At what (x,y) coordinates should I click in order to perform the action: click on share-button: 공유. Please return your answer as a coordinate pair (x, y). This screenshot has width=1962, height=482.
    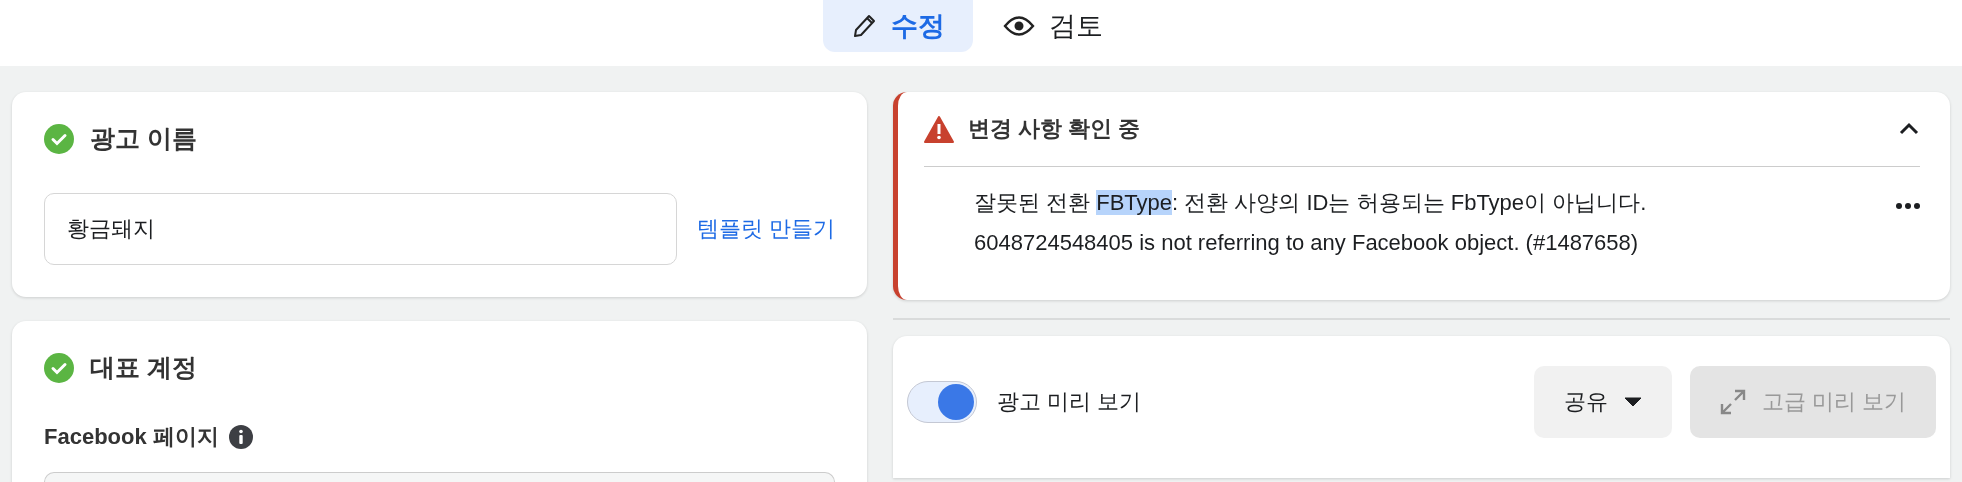
    Looking at the image, I should click on (1602, 402).